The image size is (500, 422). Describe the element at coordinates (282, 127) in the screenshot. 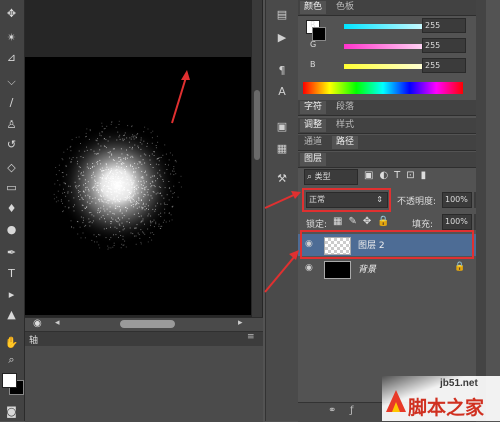

I see `layer-comps-icon: ▣` at that location.